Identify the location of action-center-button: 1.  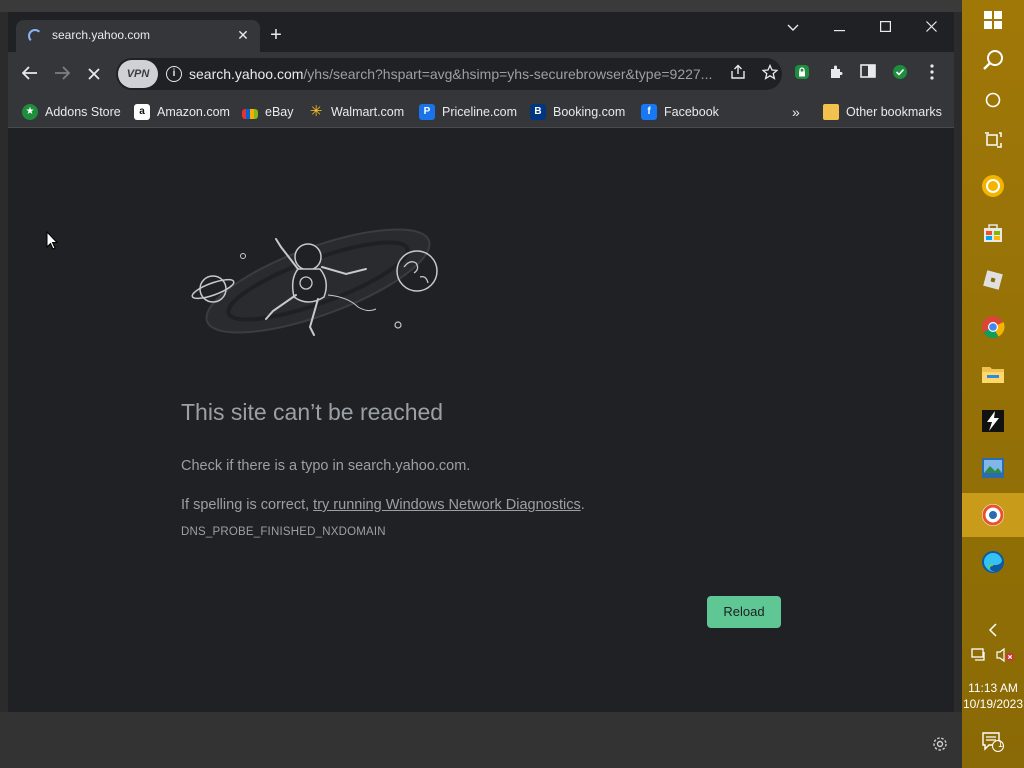
(993, 742).